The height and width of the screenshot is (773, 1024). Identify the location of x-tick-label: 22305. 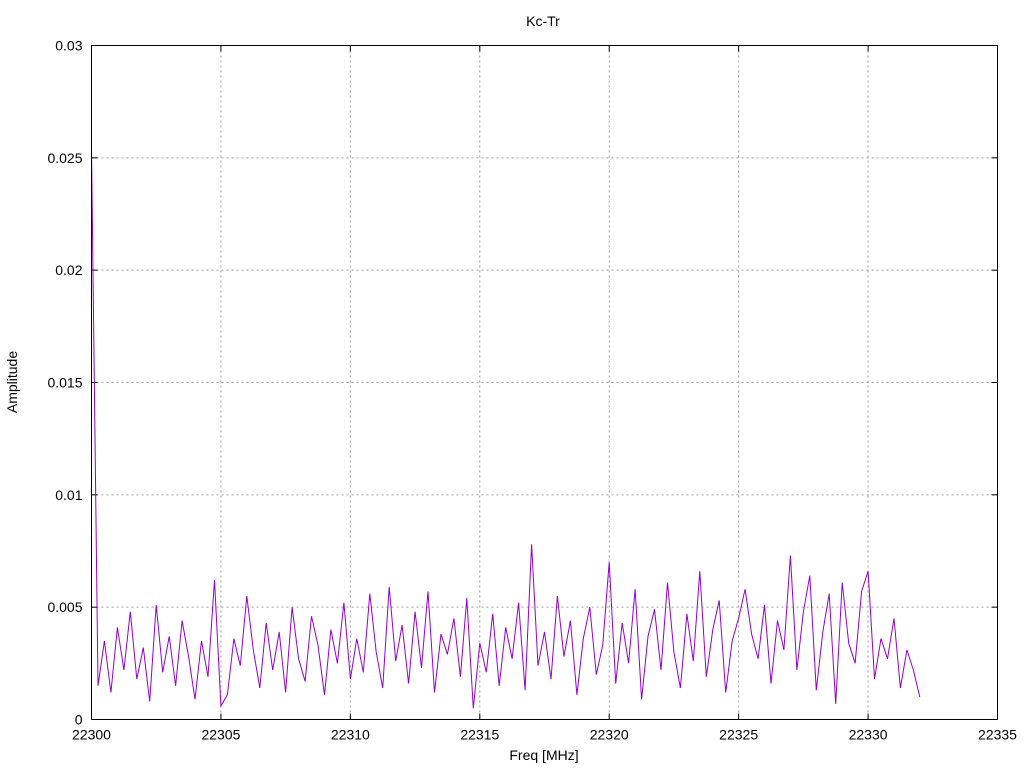
(220, 735).